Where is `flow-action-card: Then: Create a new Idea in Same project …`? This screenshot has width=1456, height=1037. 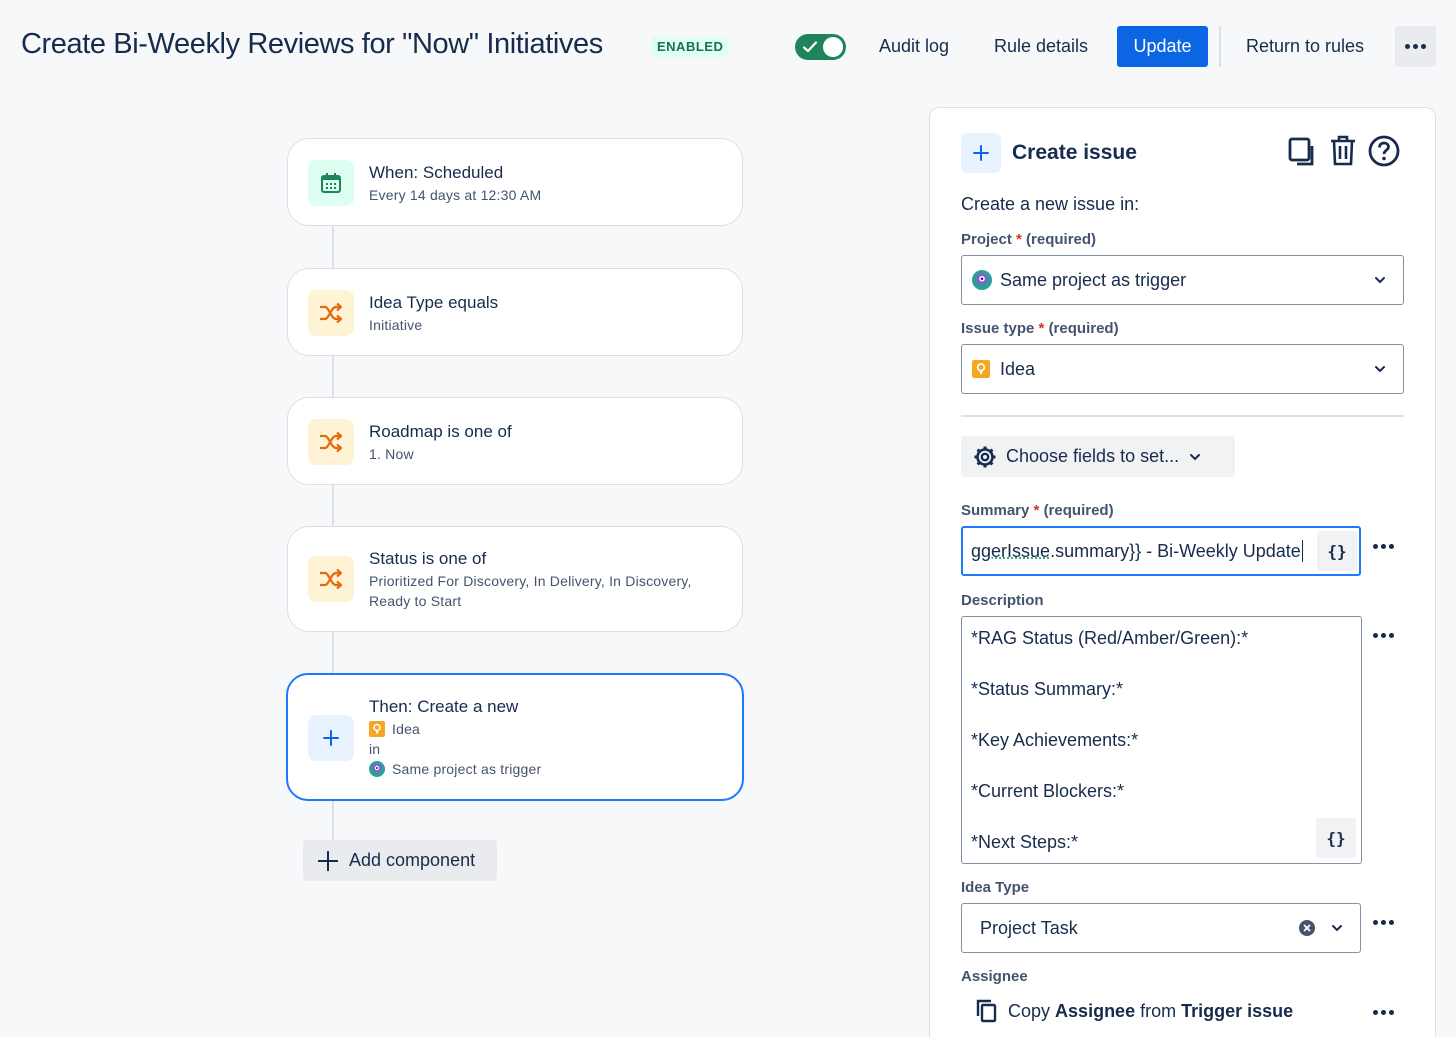 flow-action-card: Then: Create a new Idea in Same project … is located at coordinates (515, 737).